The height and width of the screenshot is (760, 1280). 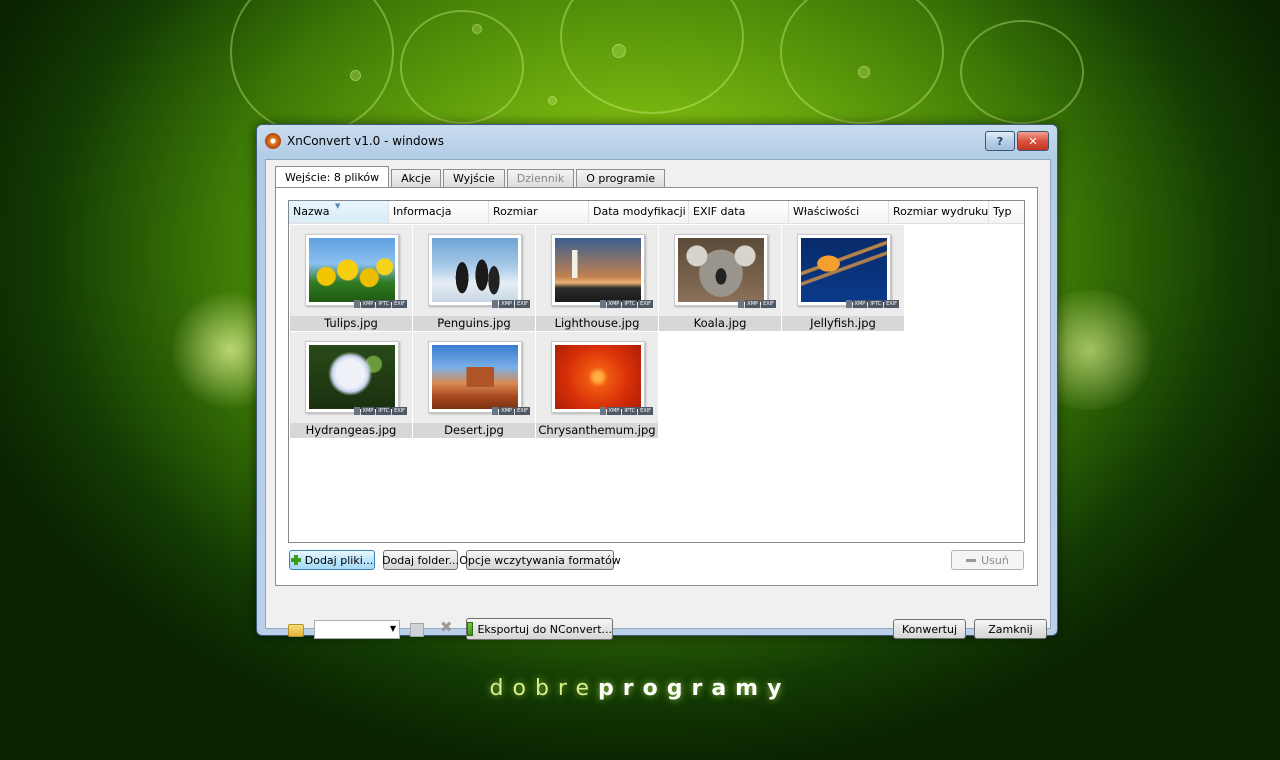 What do you see at coordinates (351, 323) in the screenshot?
I see `file-name: Tulips.jpg` at bounding box center [351, 323].